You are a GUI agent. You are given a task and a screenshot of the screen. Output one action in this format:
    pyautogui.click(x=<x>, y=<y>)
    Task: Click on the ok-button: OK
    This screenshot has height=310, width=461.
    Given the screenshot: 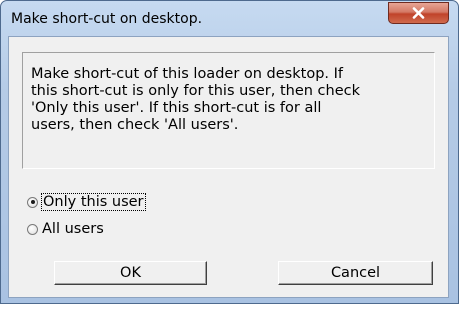 What is the action you would take?
    pyautogui.click(x=130, y=273)
    